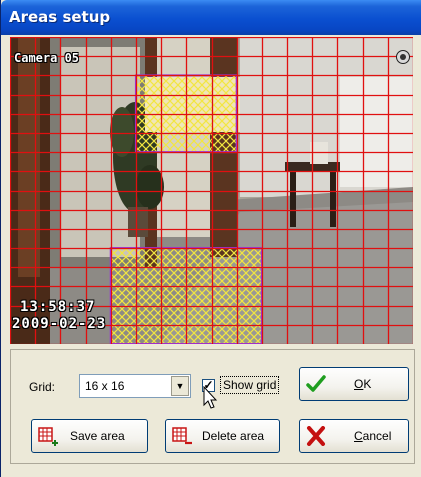 This screenshot has width=421, height=477. I want to click on grid-size-value: 16 x 16, so click(105, 386).